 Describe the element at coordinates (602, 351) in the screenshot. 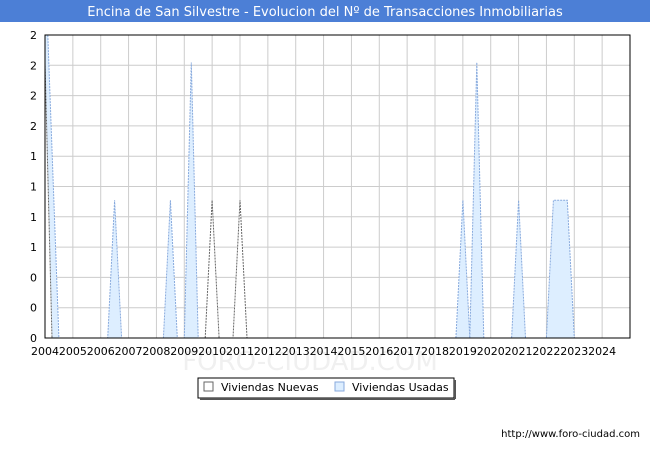

I see `x-tick-label: 2024` at that location.